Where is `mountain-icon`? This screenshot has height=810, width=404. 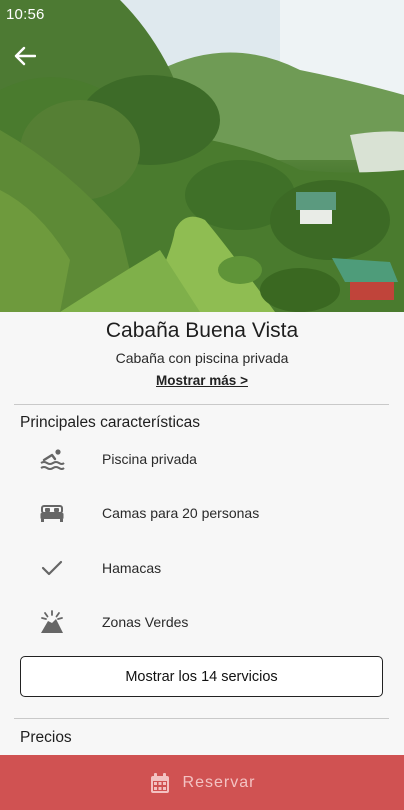 mountain-icon is located at coordinates (52, 622).